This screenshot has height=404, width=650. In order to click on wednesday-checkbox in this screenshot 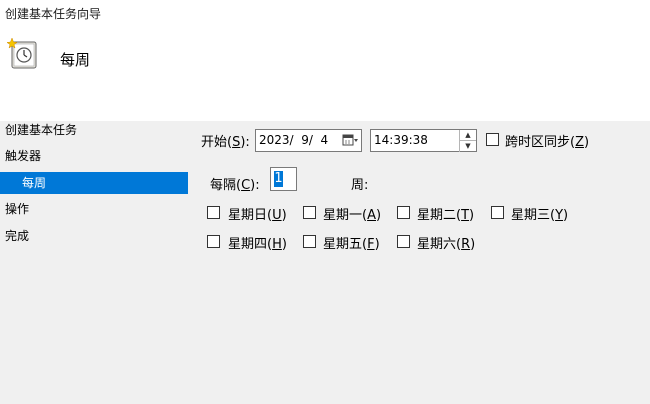, I will do `click(497, 212)`.